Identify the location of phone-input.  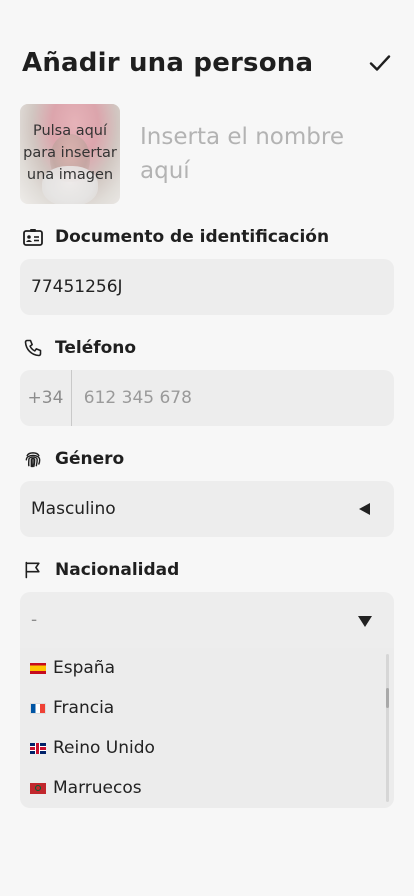
(237, 398).